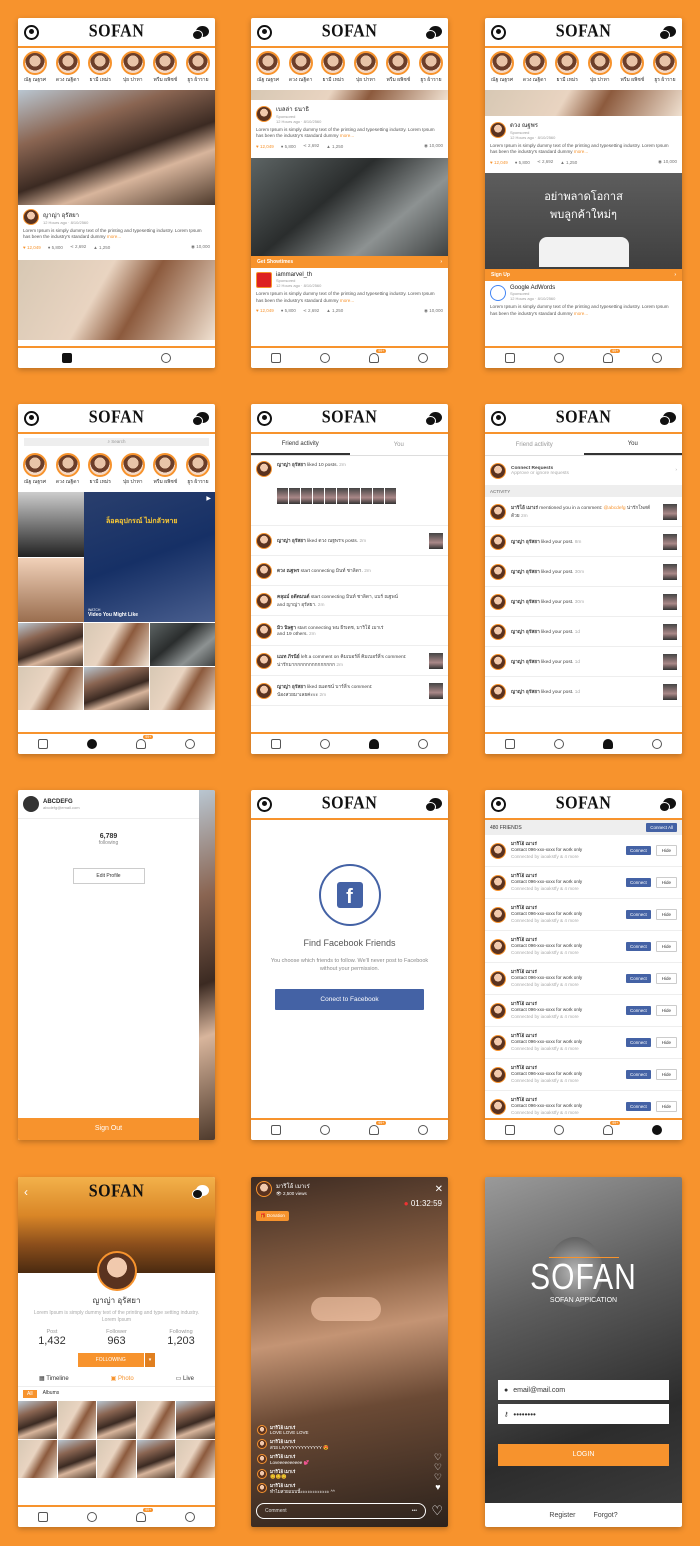  I want to click on story-item: ยูร ผ้าราย, so click(665, 70).